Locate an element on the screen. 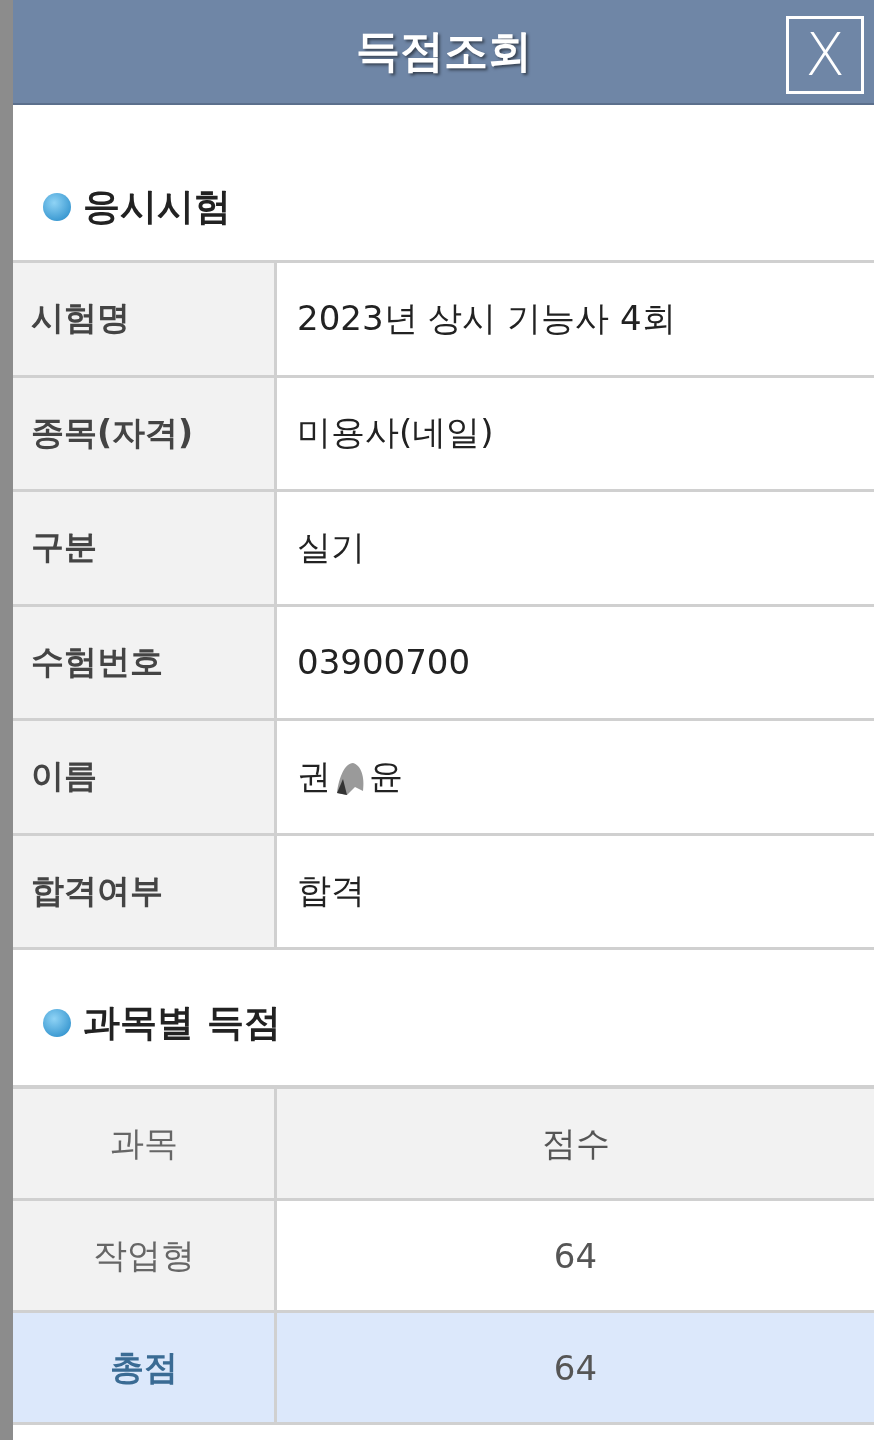 Image resolution: width=874 pixels, height=1440 pixels. table-cell: 총점 is located at coordinates (145, 1369).